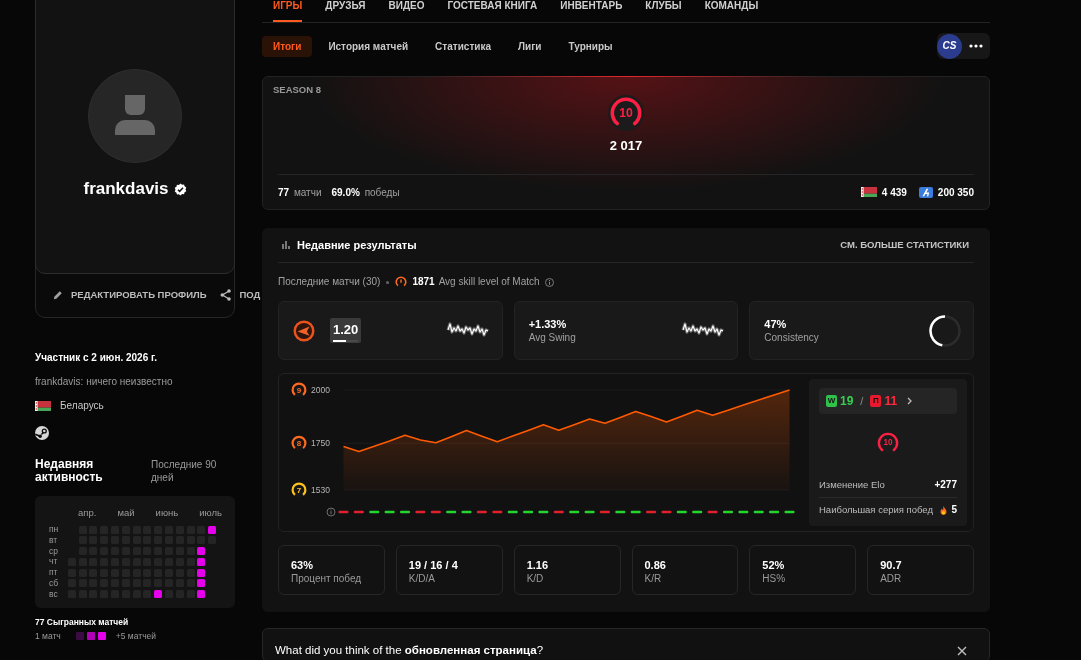  I want to click on stat-value: 63%, so click(303, 565).